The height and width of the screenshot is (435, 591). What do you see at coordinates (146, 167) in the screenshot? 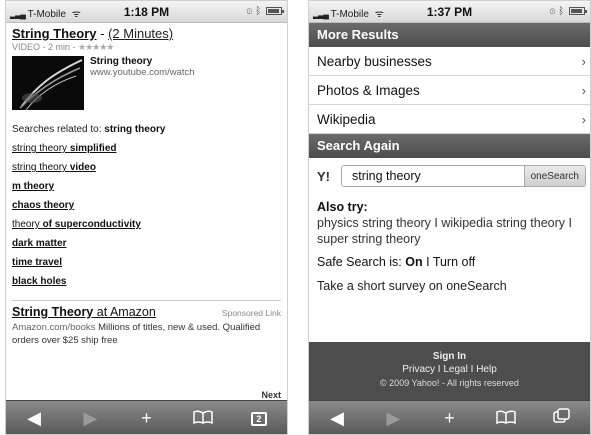
I see `related-search-link: string theory video` at bounding box center [146, 167].